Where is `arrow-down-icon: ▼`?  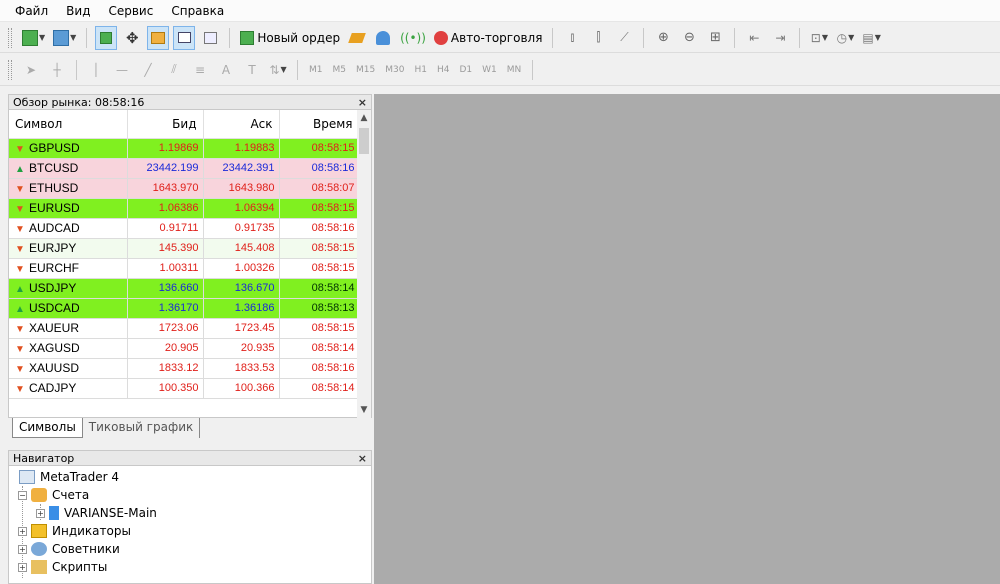 arrow-down-icon: ▼ is located at coordinates (20, 249).